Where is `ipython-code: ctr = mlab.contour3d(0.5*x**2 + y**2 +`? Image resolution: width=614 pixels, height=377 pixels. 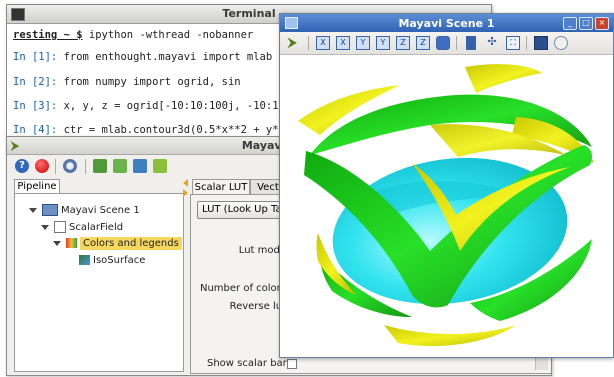
ipython-code: ctr = mlab.contour3d(0.5*x**2 + y**2 + is located at coordinates (180, 130).